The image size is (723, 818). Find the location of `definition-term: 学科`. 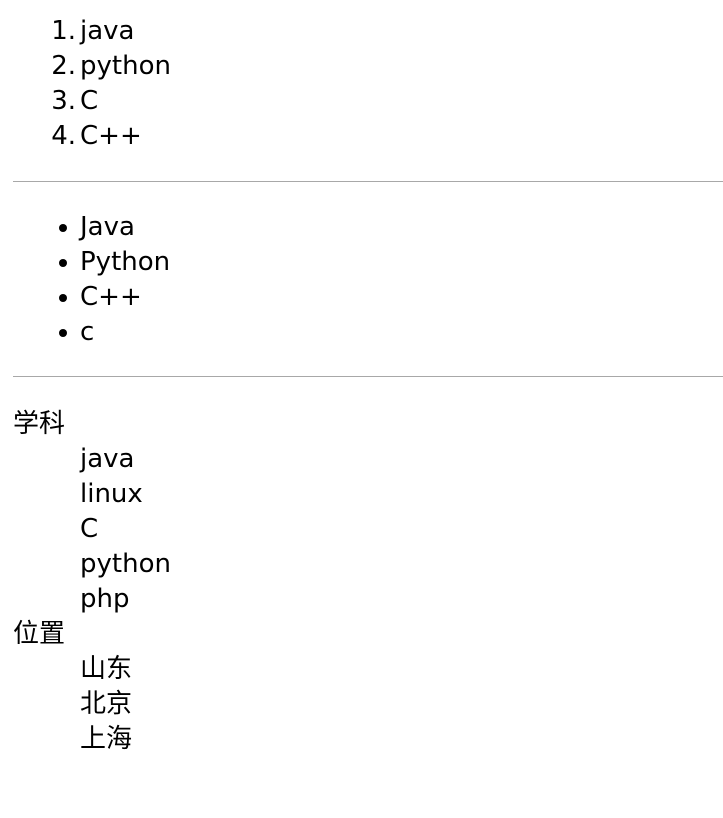

definition-term: 学科 is located at coordinates (39, 424).